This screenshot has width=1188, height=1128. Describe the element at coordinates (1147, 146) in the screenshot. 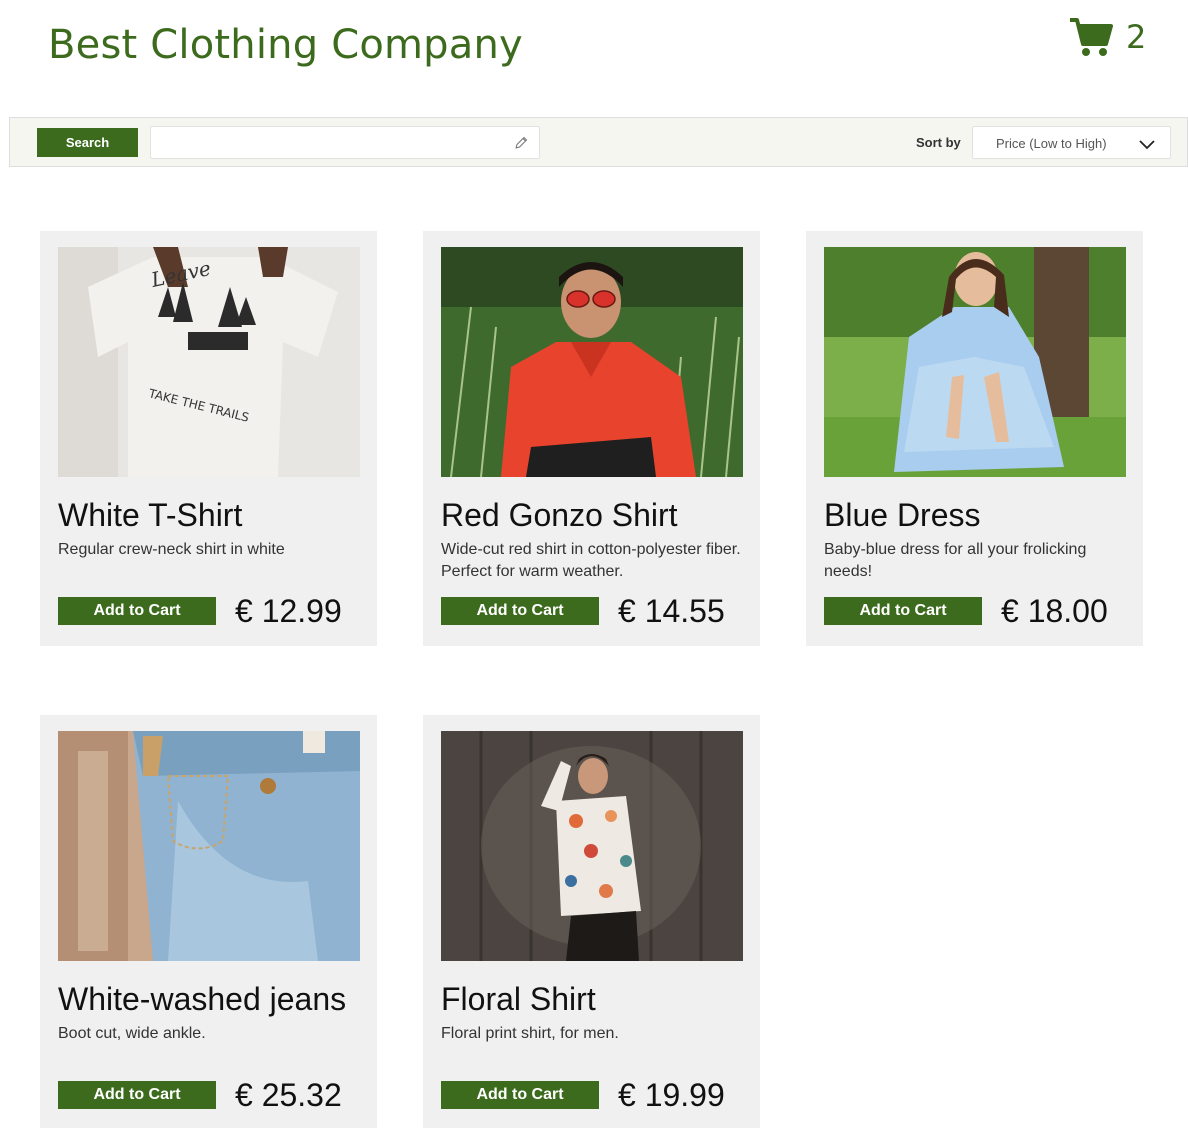

I see `chevron-down-icon` at that location.